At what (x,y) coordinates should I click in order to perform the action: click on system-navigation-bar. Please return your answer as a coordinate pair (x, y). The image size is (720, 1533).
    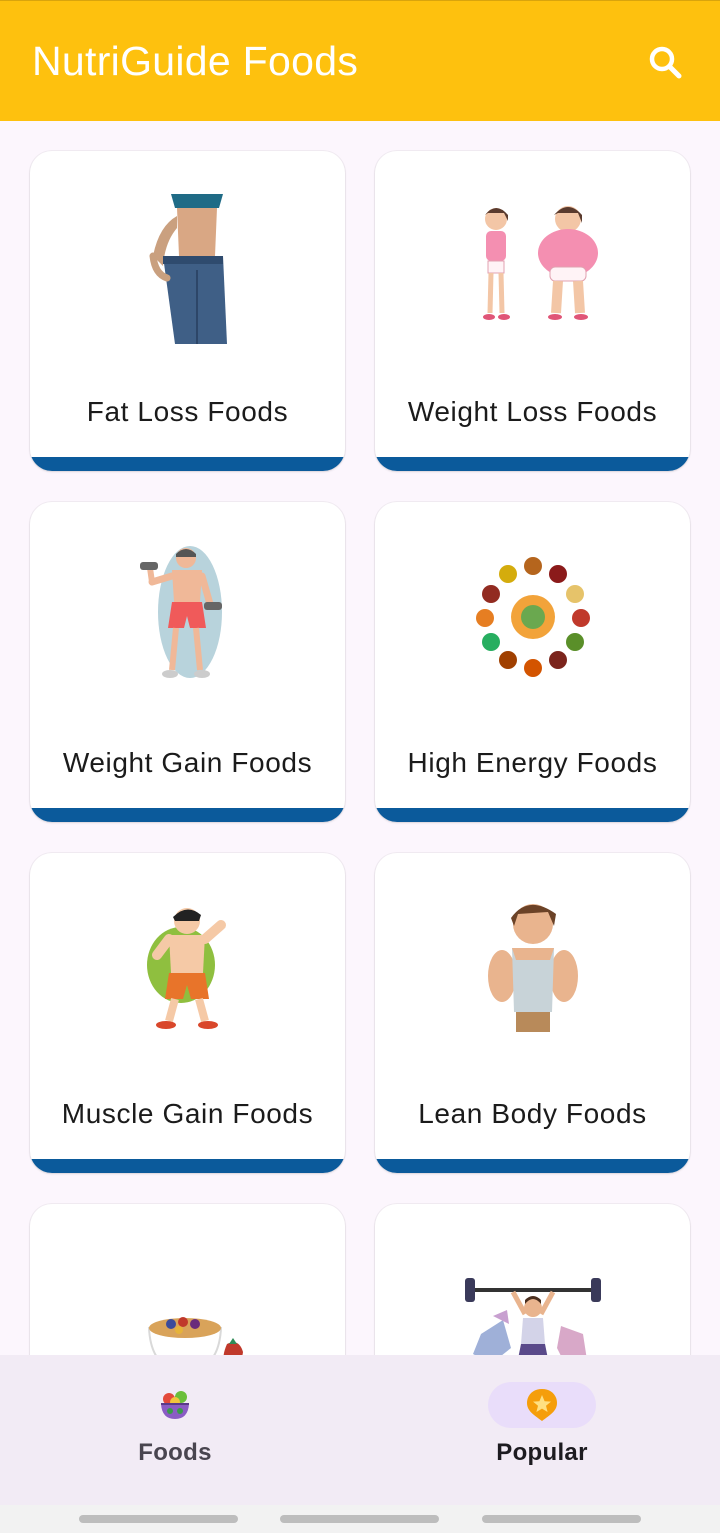
    Looking at the image, I should click on (360, 1519).